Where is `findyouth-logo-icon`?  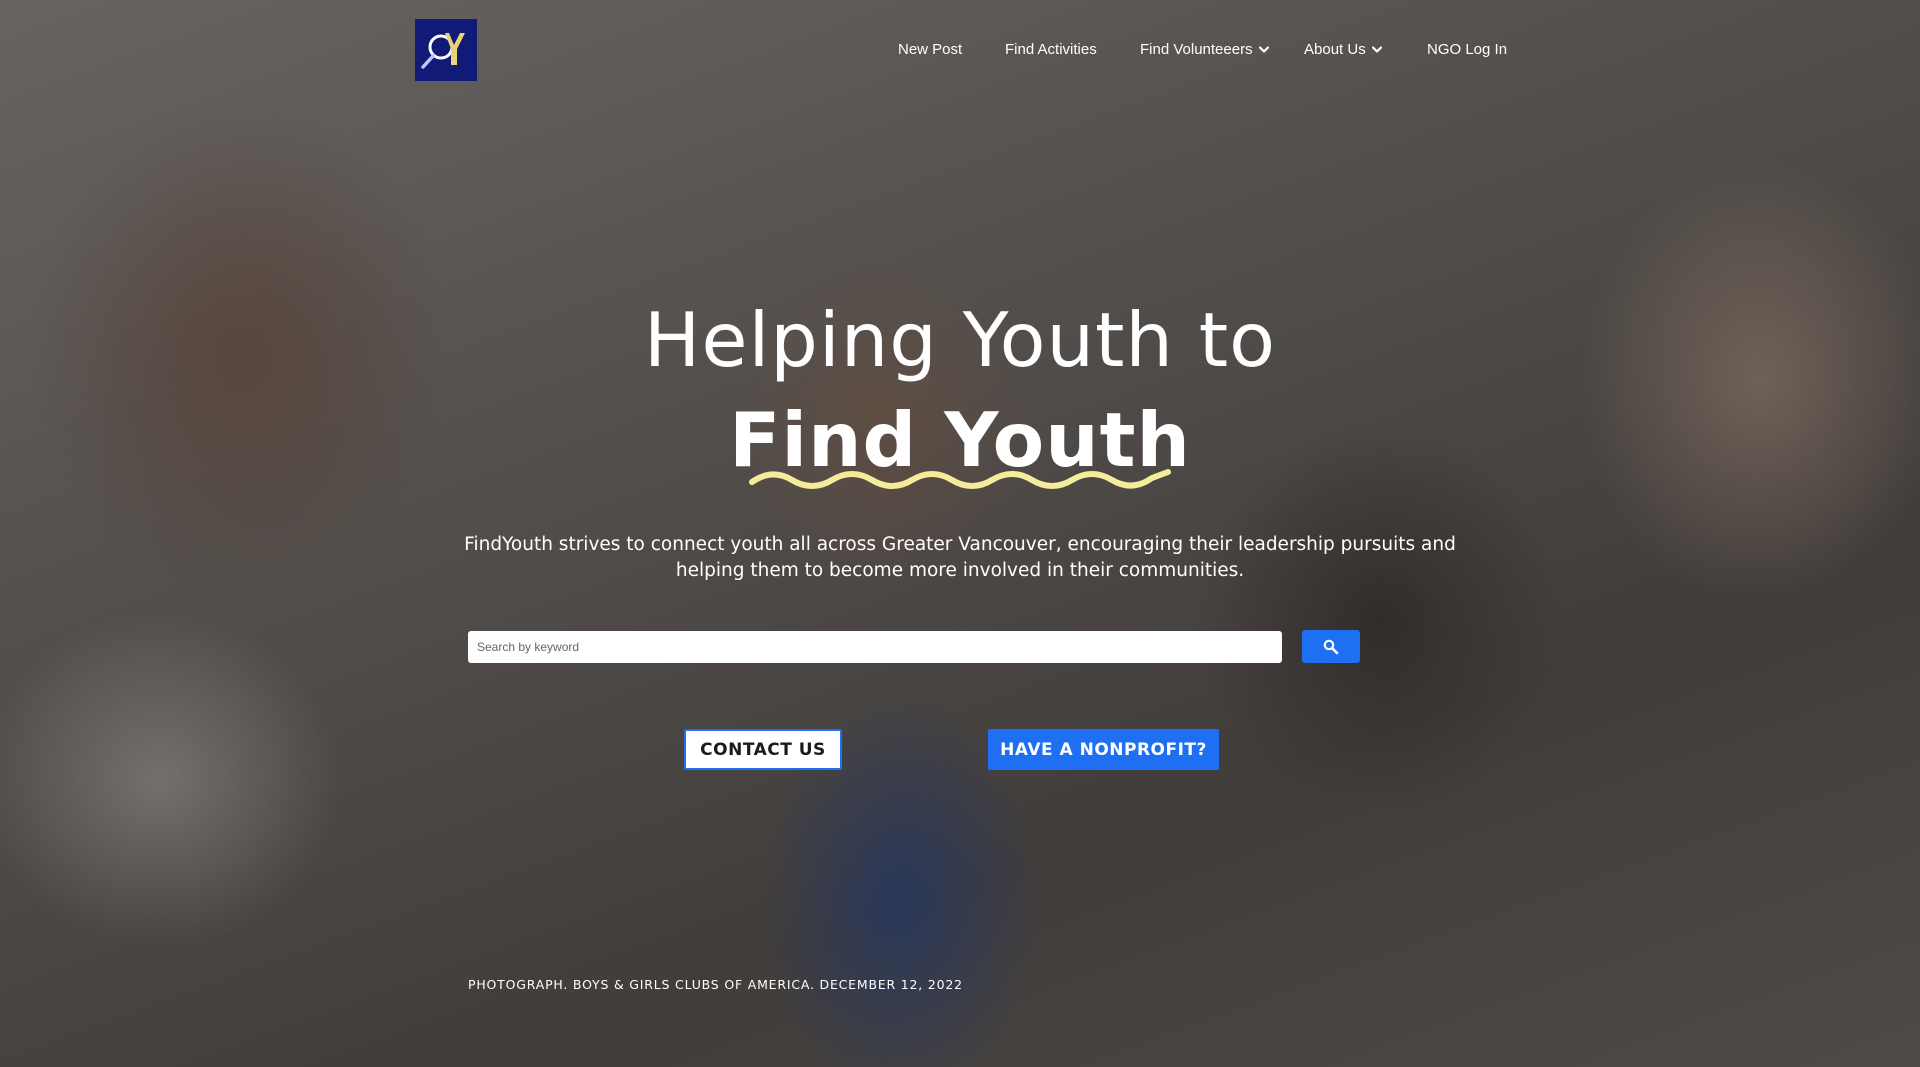
findyouth-logo-icon is located at coordinates (443, 51).